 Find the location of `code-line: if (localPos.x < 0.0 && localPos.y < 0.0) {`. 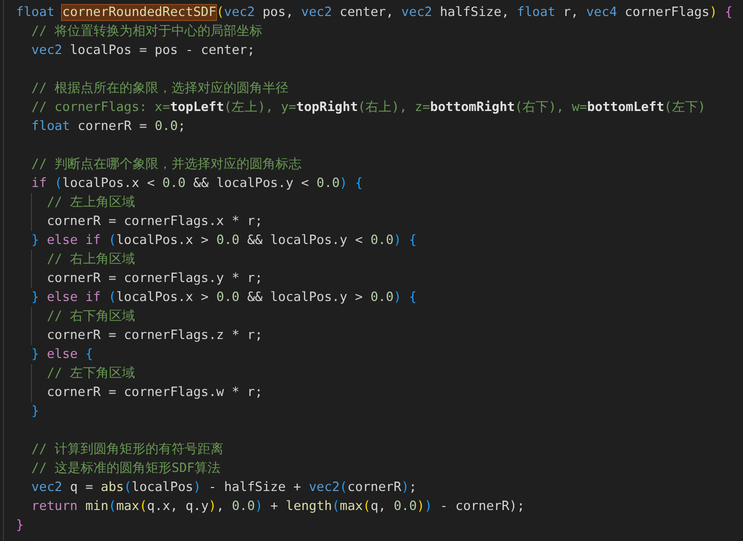

code-line: if (localPos.x < 0.0 && localPos.y < 0.0) { is located at coordinates (197, 184).